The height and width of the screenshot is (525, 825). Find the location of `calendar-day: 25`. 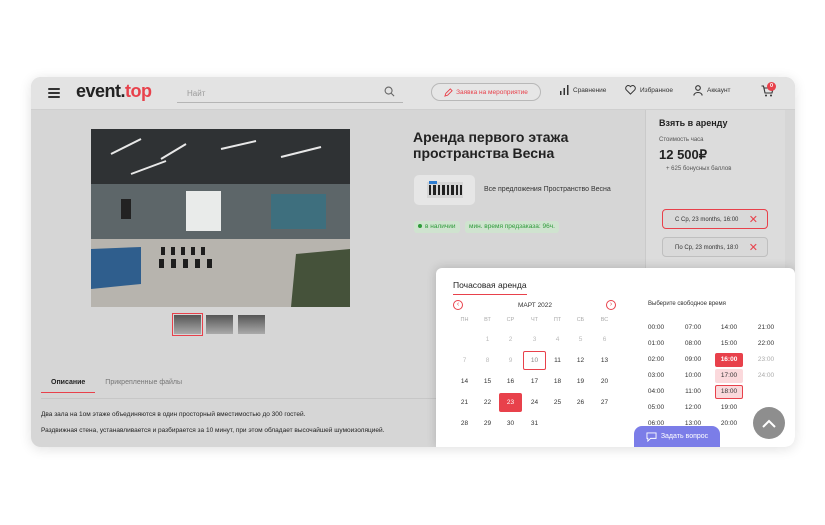

calendar-day: 25 is located at coordinates (557, 402).